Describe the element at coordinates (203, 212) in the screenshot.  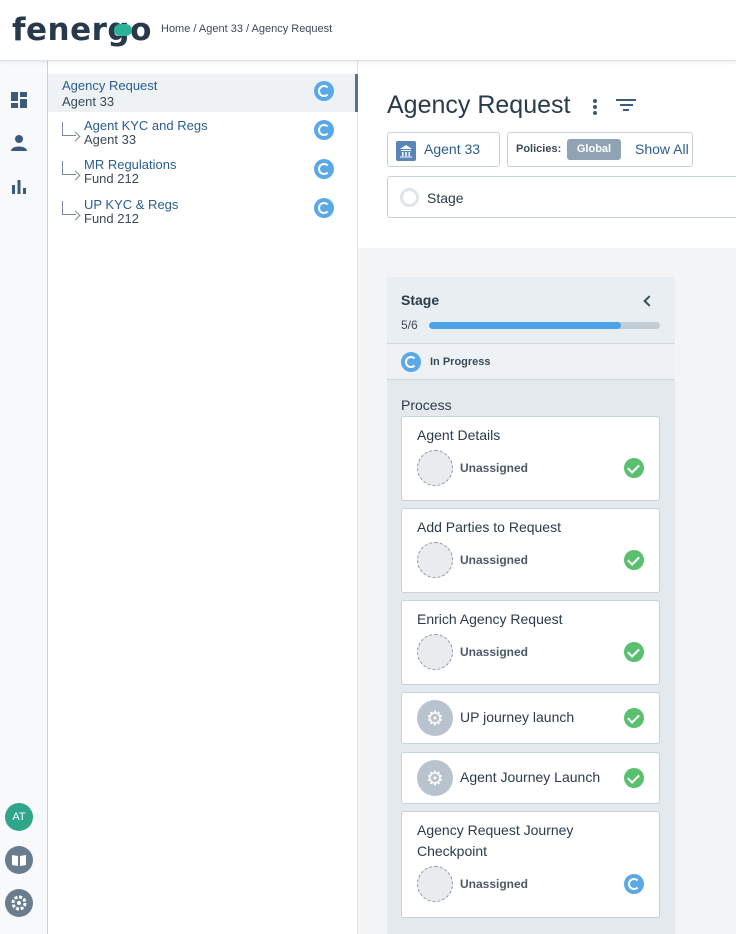
I see `tree-item-up-kyc: UP KYC & Regs Fund 212` at that location.